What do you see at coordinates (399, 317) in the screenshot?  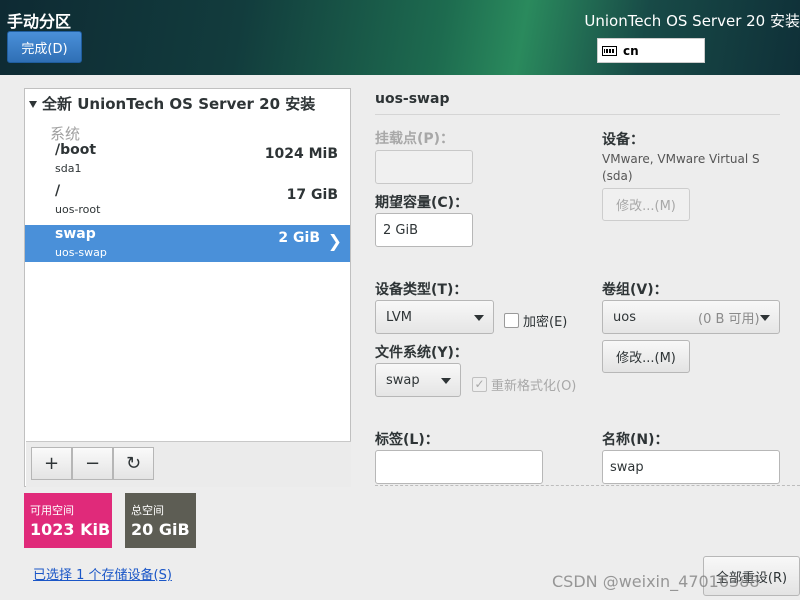 I see `device-type-value: LVM` at bounding box center [399, 317].